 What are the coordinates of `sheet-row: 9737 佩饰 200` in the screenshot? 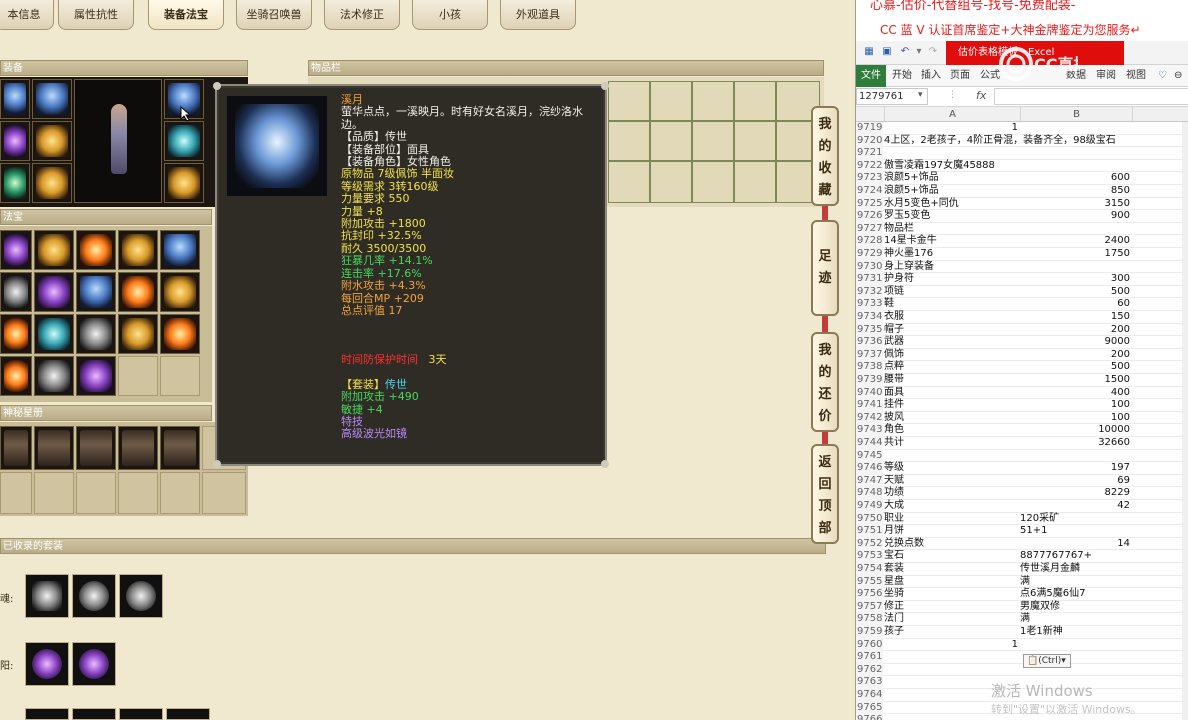 It's located at (1022, 355).